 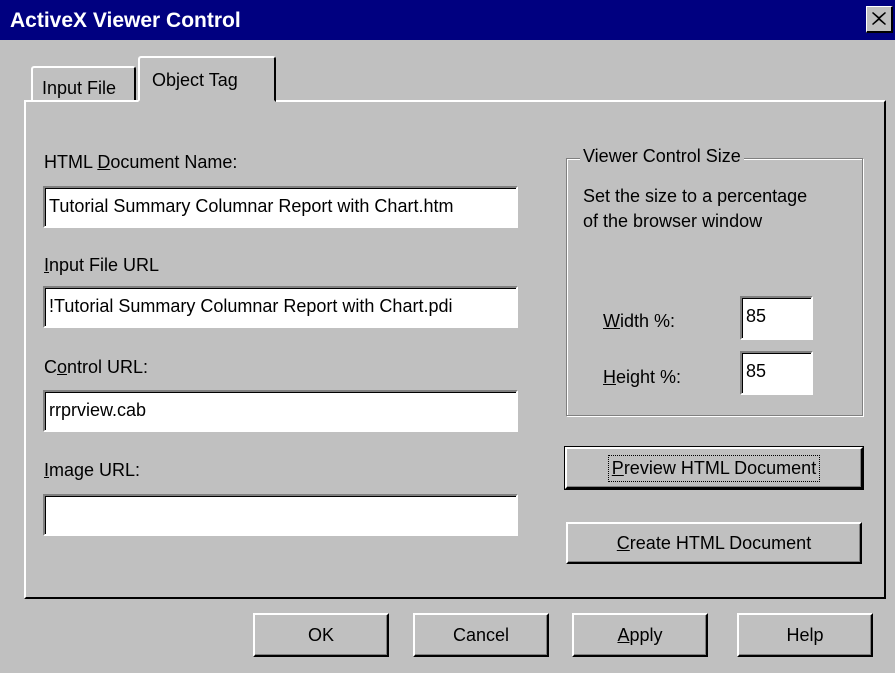 I want to click on tab-object-tag: Object Tag, so click(x=207, y=79).